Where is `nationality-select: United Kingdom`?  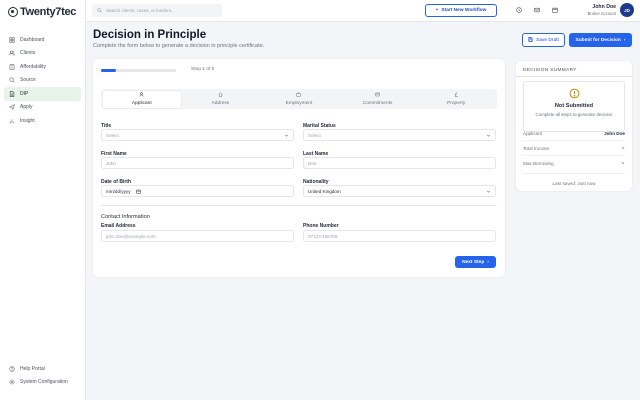
nationality-select: United Kingdom is located at coordinates (399, 191).